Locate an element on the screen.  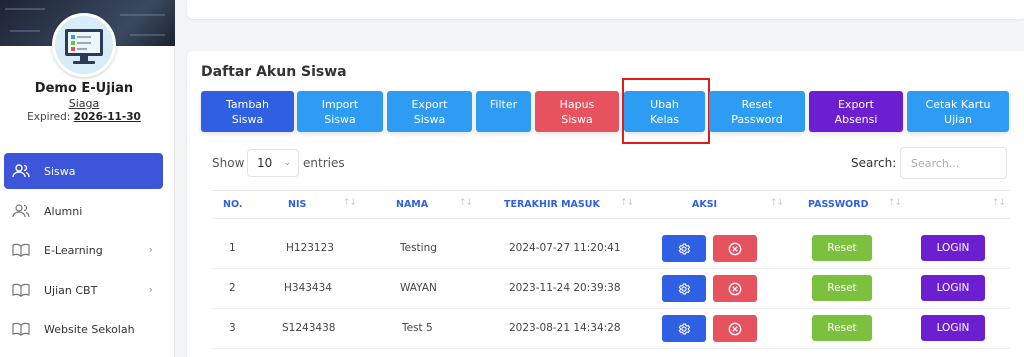
add-student-button: Tambah Siswa is located at coordinates (247, 111).